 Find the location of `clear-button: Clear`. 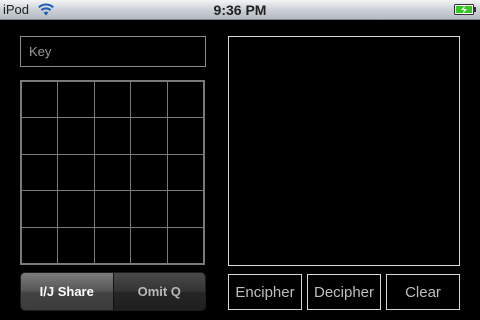

clear-button: Clear is located at coordinates (423, 292).